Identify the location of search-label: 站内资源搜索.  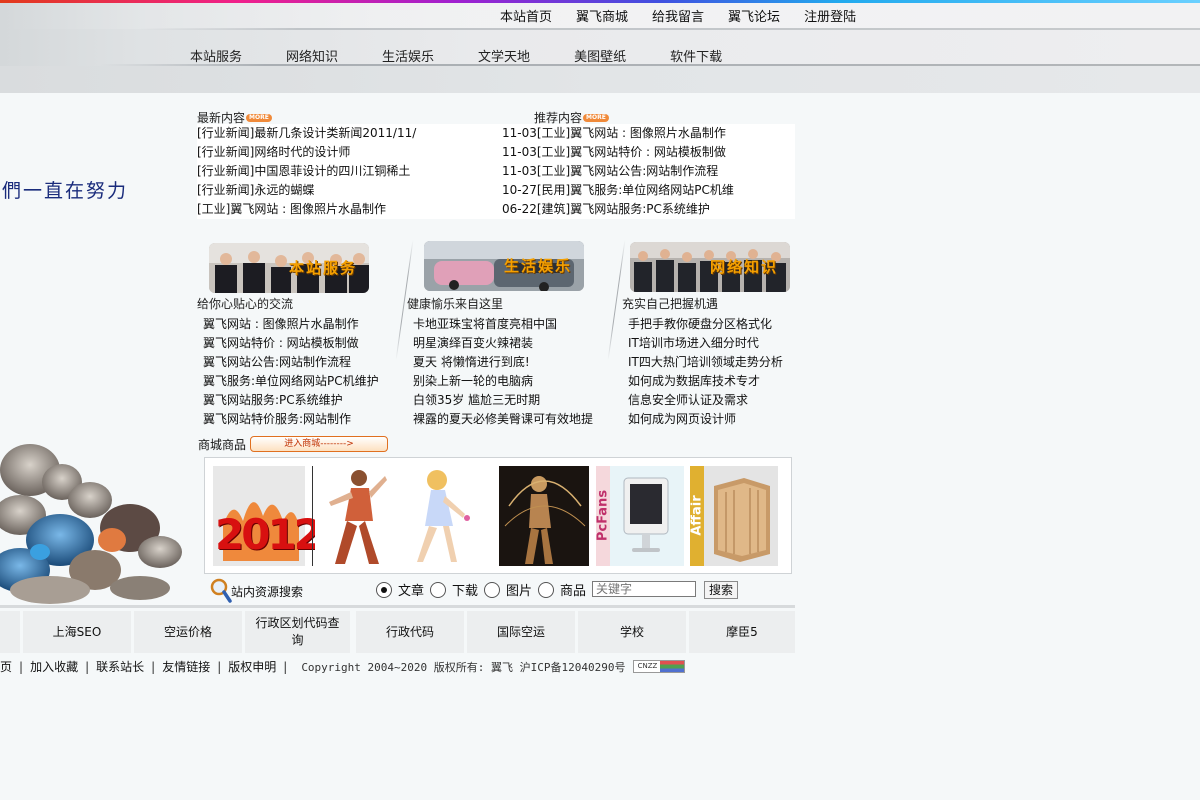
(267, 592).